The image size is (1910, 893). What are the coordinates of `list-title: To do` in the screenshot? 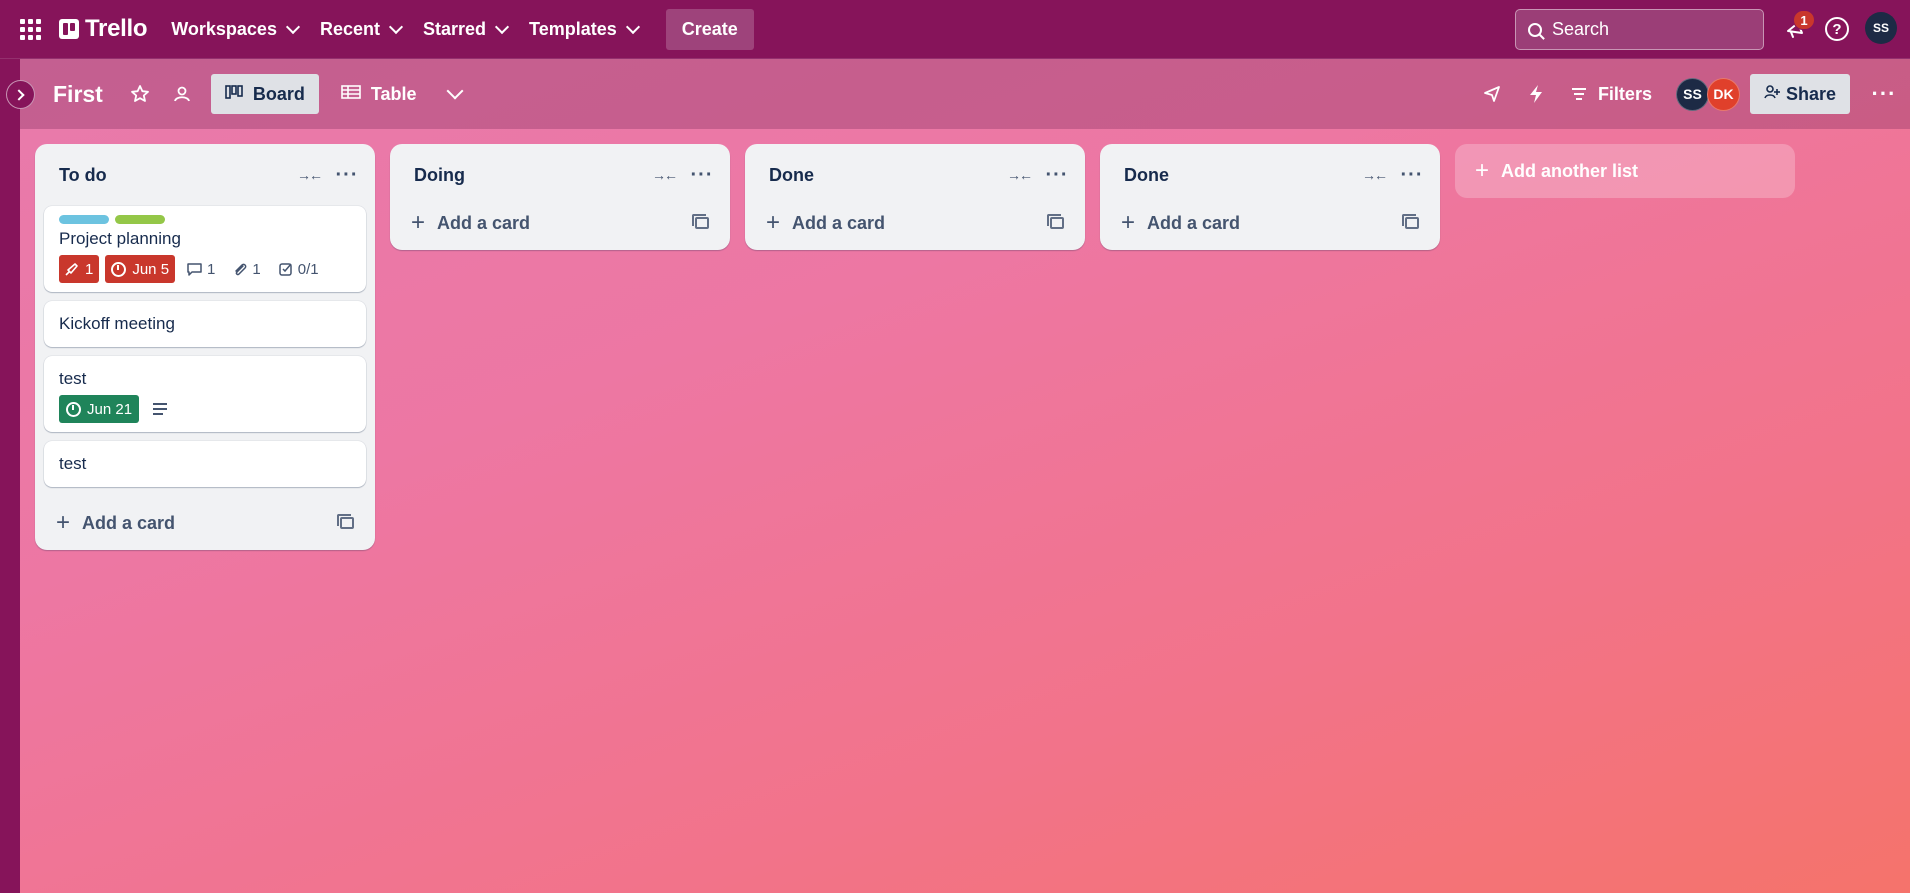 It's located at (176, 175).